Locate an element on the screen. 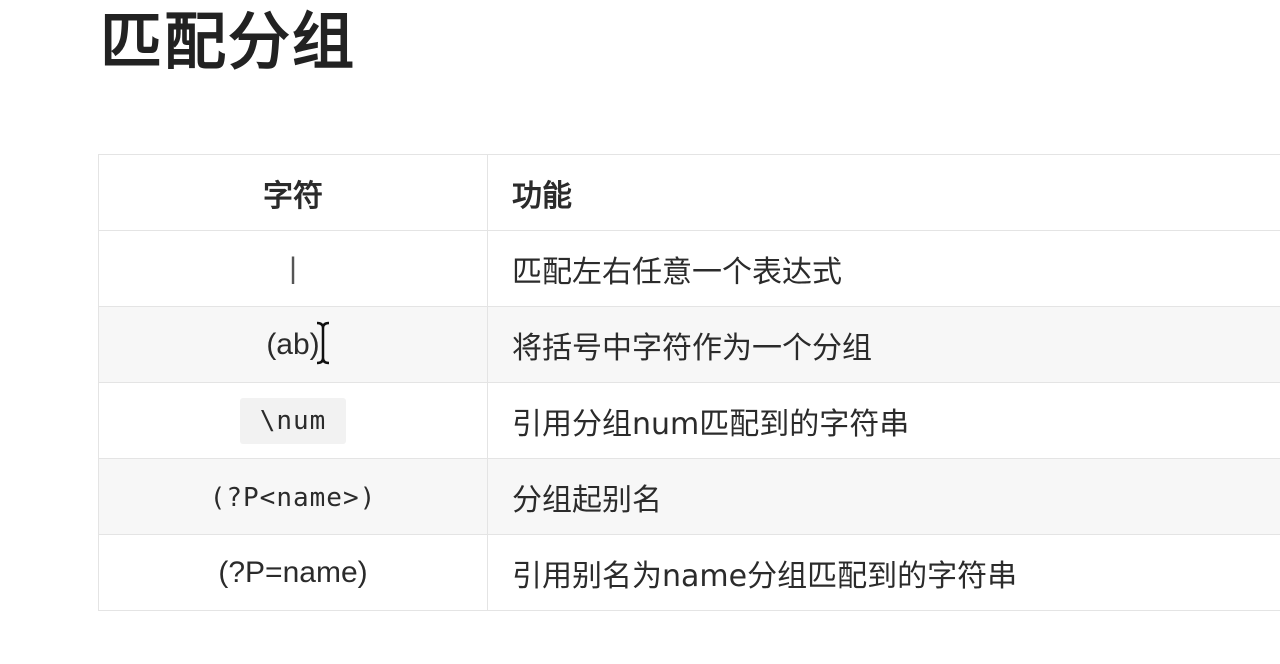 This screenshot has height=664, width=1280. row-char: \num is located at coordinates (293, 420).